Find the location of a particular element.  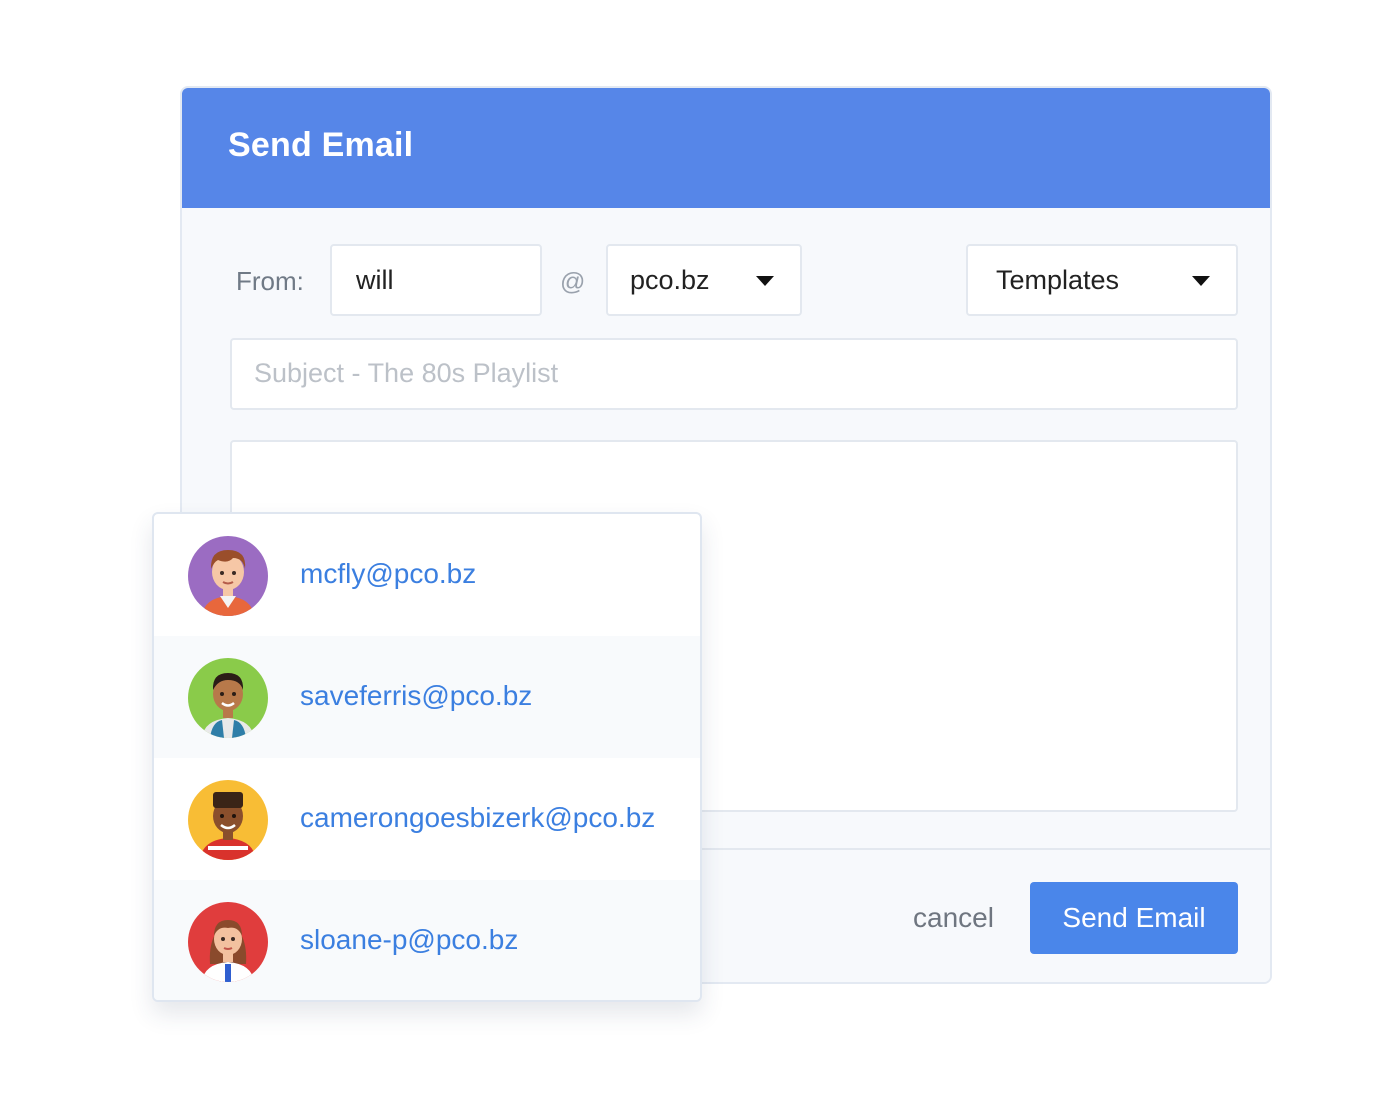

dialog-title: Send Email is located at coordinates (321, 145).